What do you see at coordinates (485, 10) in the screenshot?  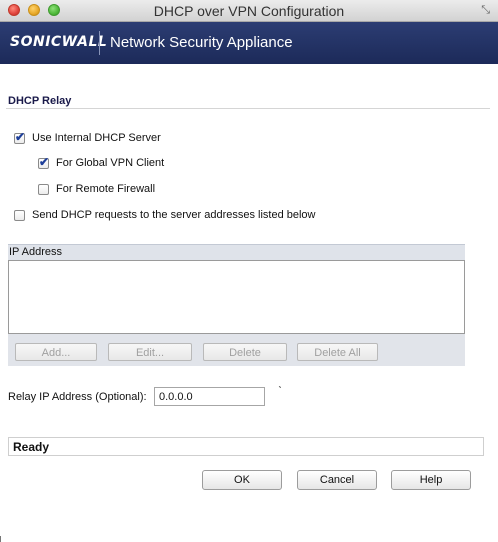 I see `fullscreen-icon: ⤡` at bounding box center [485, 10].